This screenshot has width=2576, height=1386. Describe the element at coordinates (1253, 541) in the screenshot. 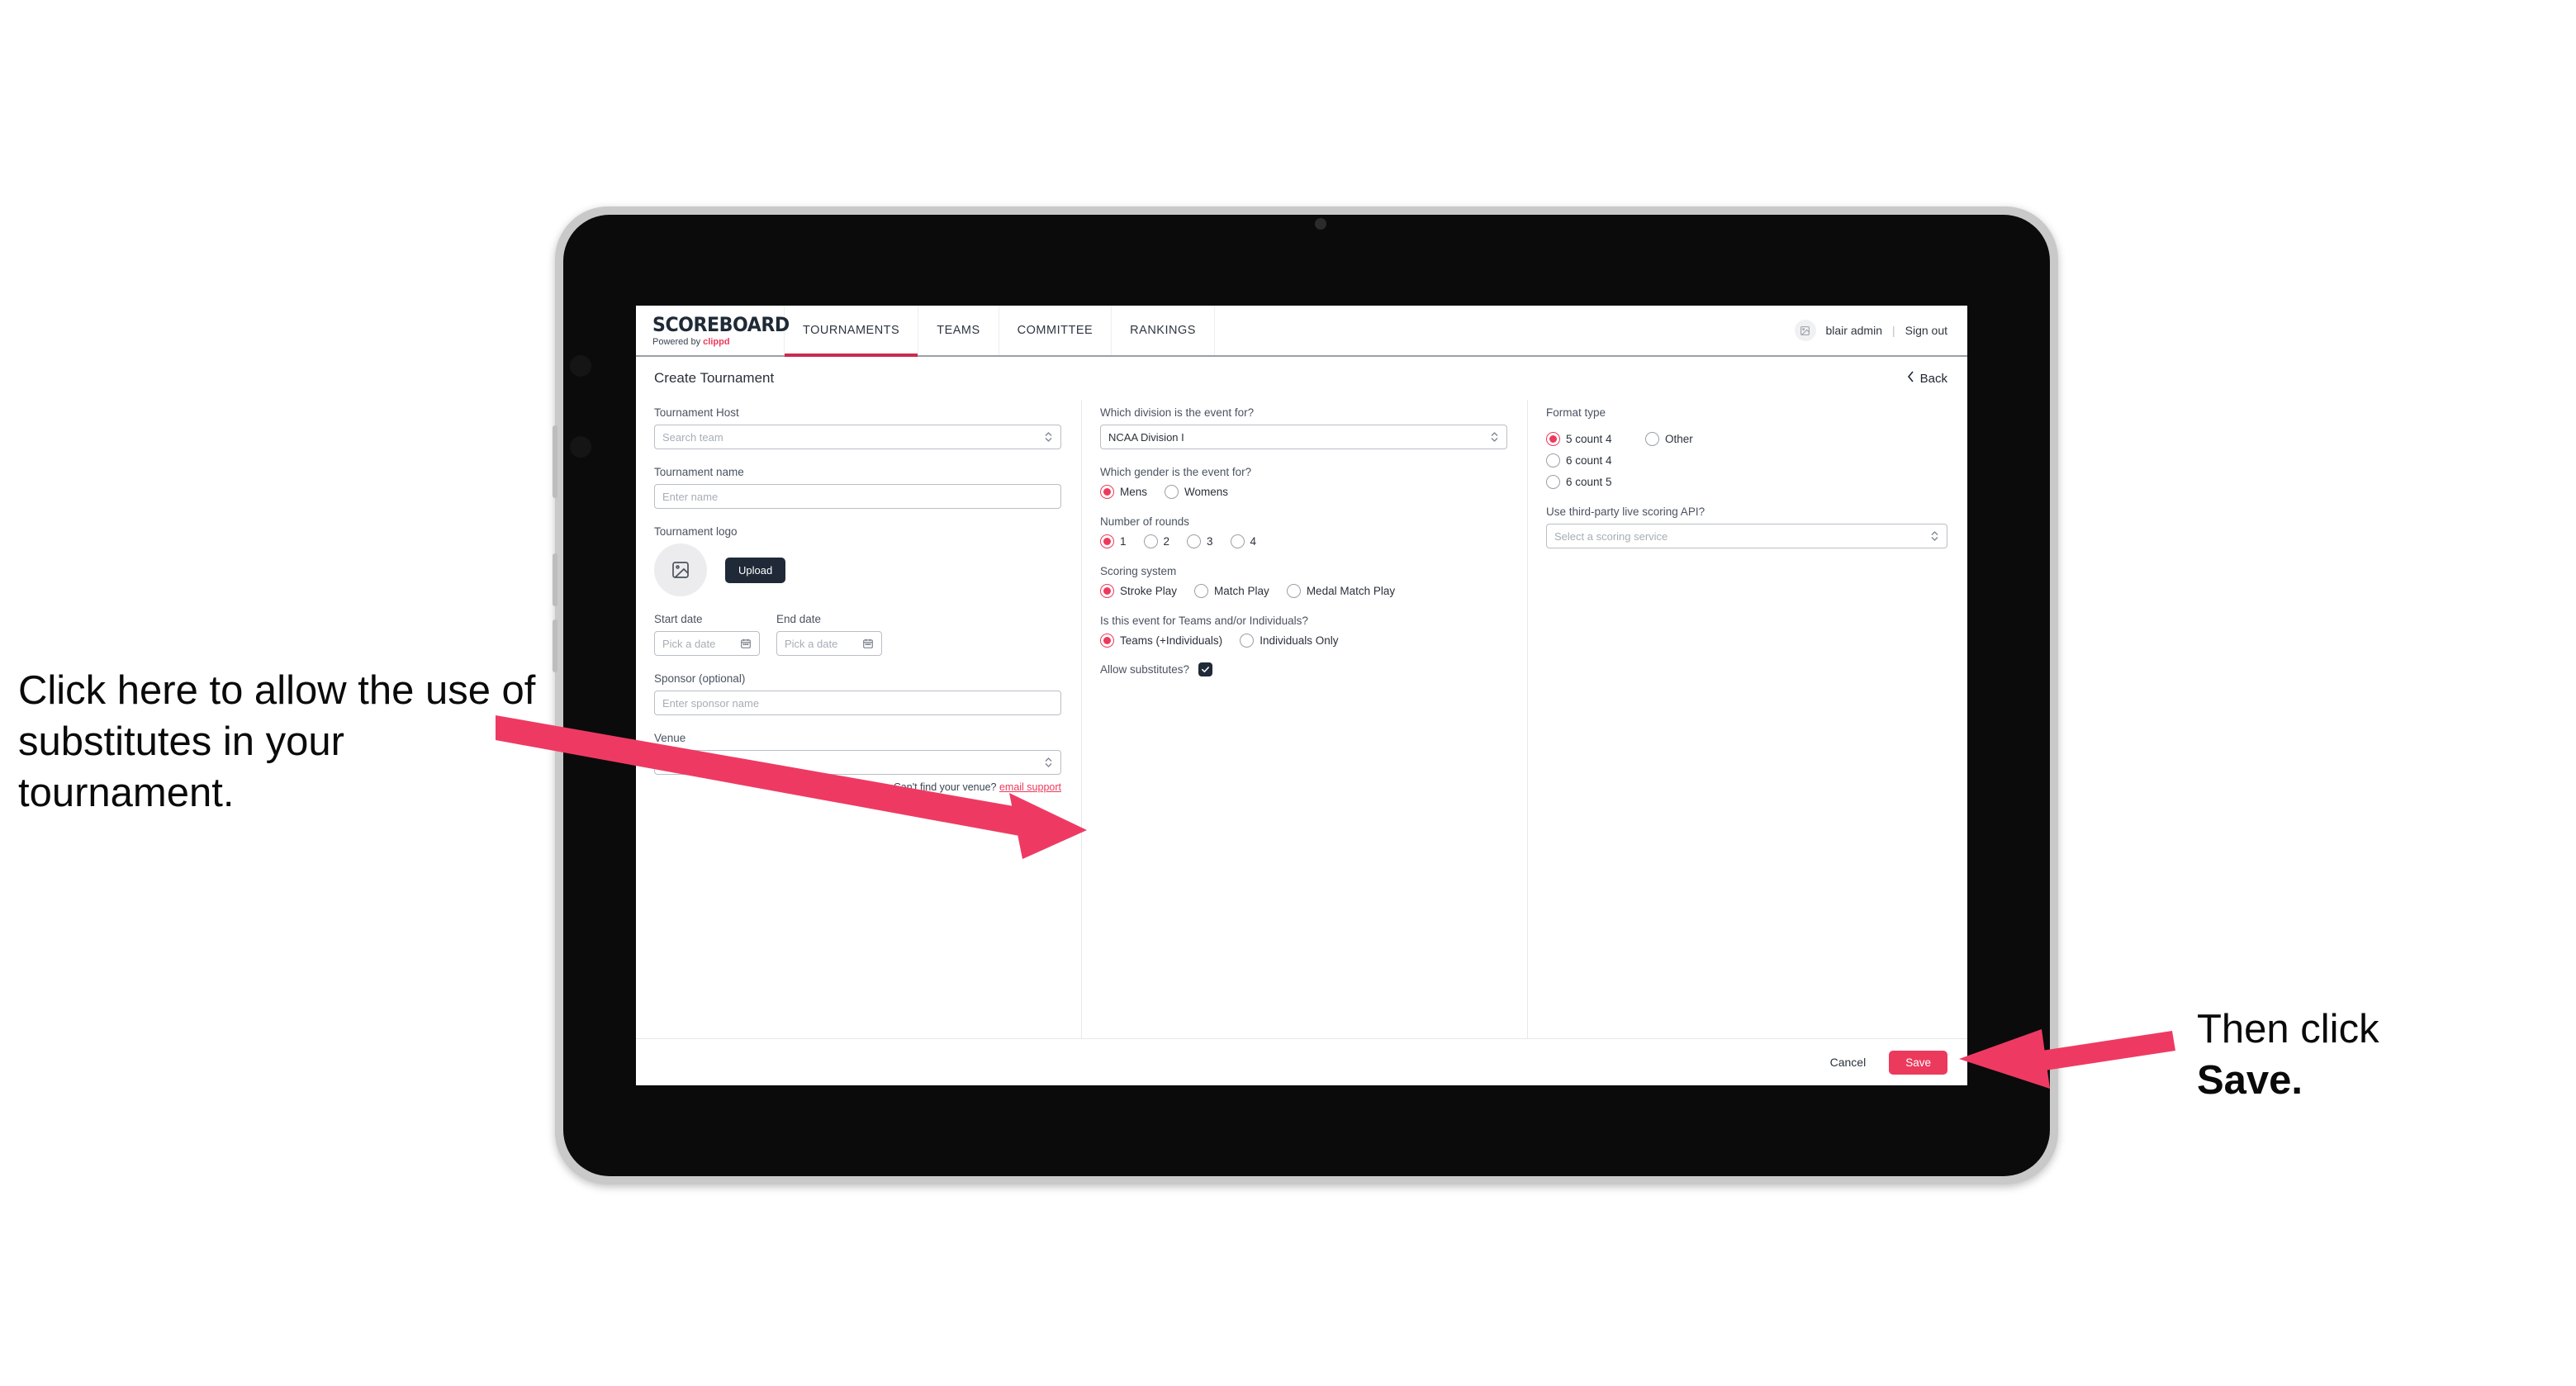

I see `radio-rounds-4-label: 4` at that location.